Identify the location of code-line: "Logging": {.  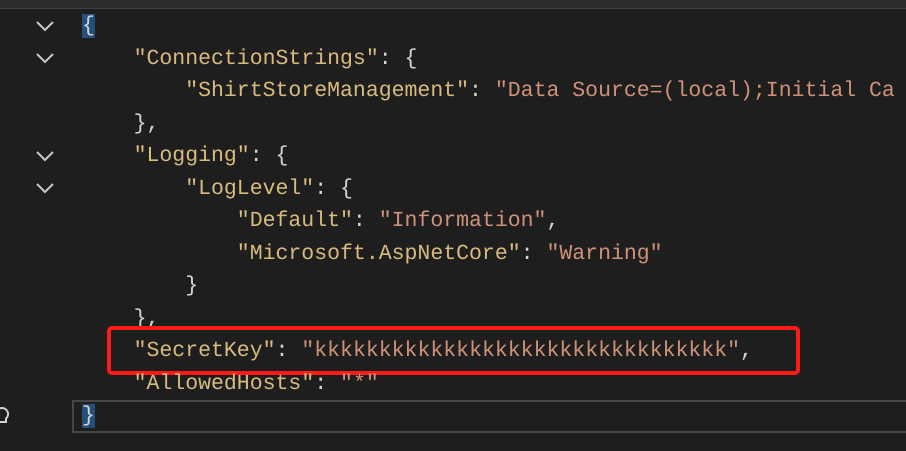
(211, 156).